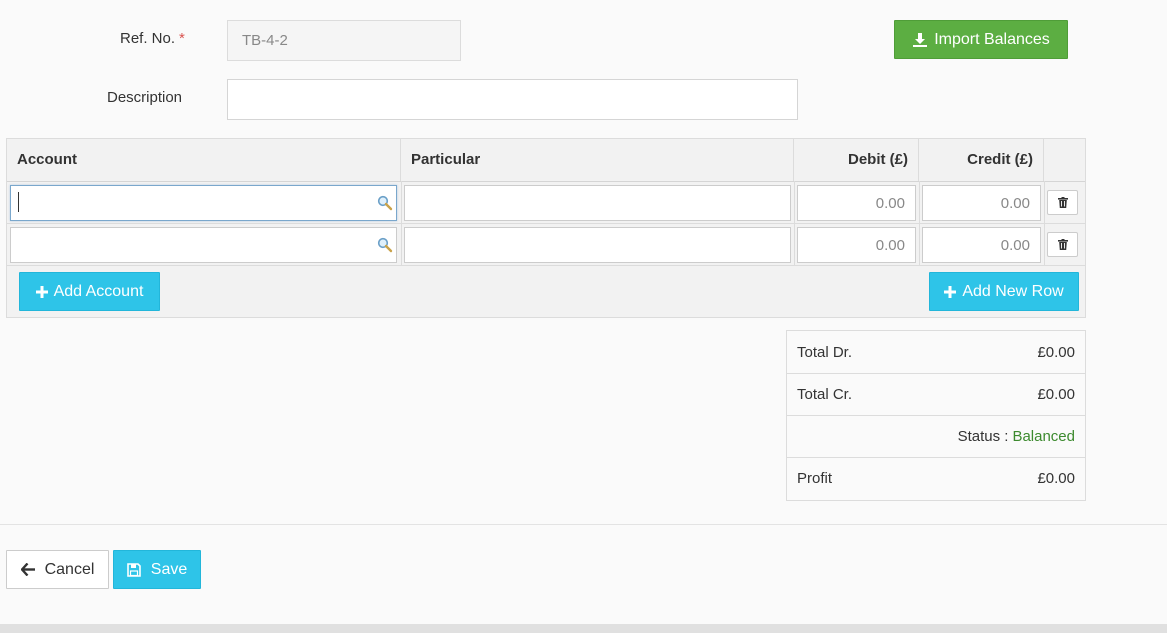 Image resolution: width=1167 pixels, height=633 pixels. What do you see at coordinates (1056, 478) in the screenshot?
I see `profit-value: £0.00` at bounding box center [1056, 478].